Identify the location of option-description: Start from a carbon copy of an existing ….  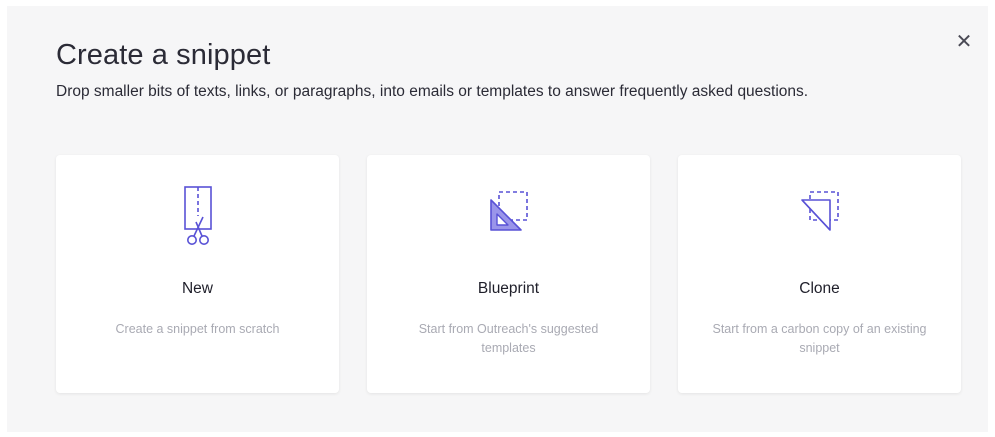
(819, 338).